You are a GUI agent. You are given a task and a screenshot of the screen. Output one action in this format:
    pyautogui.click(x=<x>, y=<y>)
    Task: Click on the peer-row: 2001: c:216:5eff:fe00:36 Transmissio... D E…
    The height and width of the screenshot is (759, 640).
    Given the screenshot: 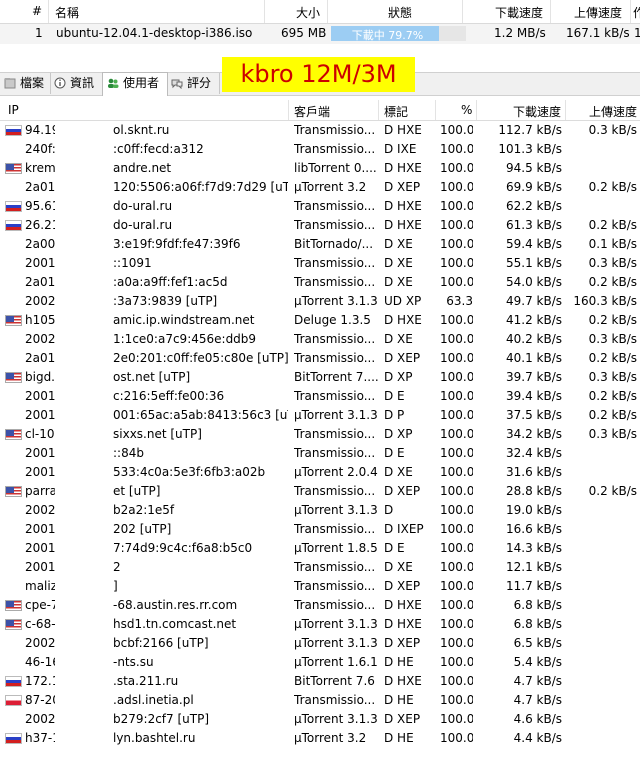 What is the action you would take?
    pyautogui.click(x=320, y=396)
    